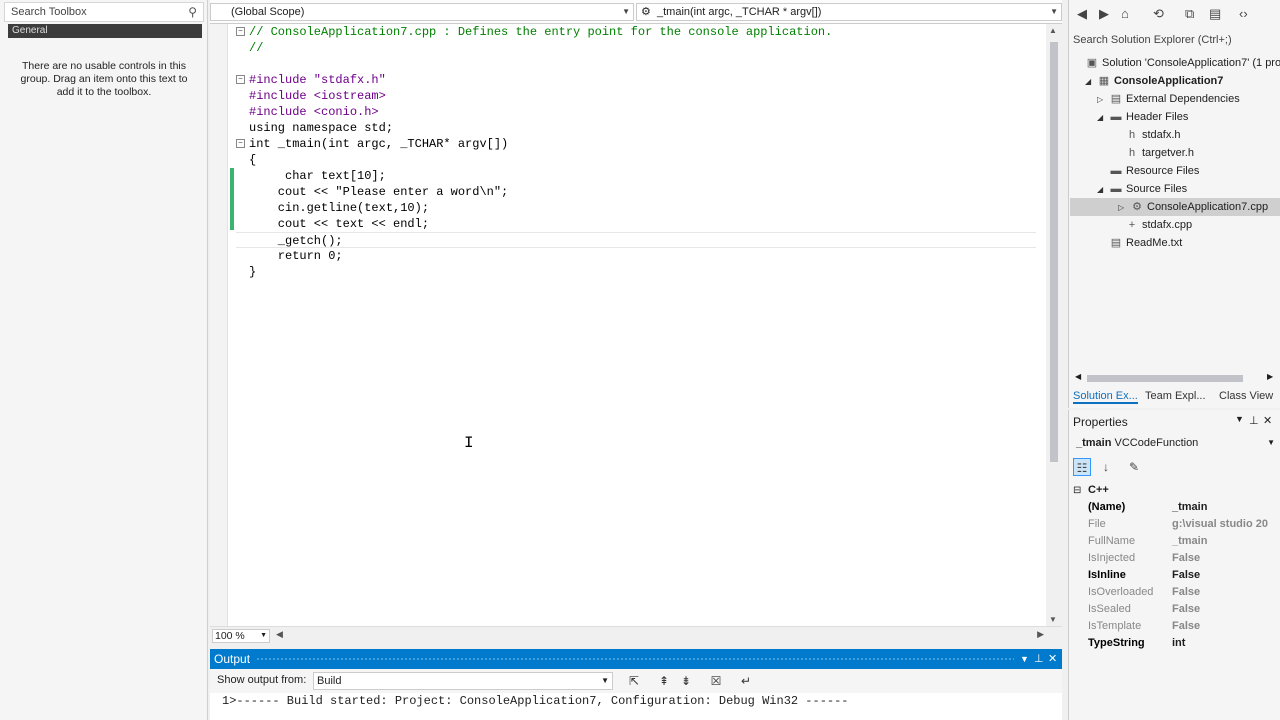 The image size is (1280, 720). I want to click on code-line: #include <iostream>, so click(636, 96).